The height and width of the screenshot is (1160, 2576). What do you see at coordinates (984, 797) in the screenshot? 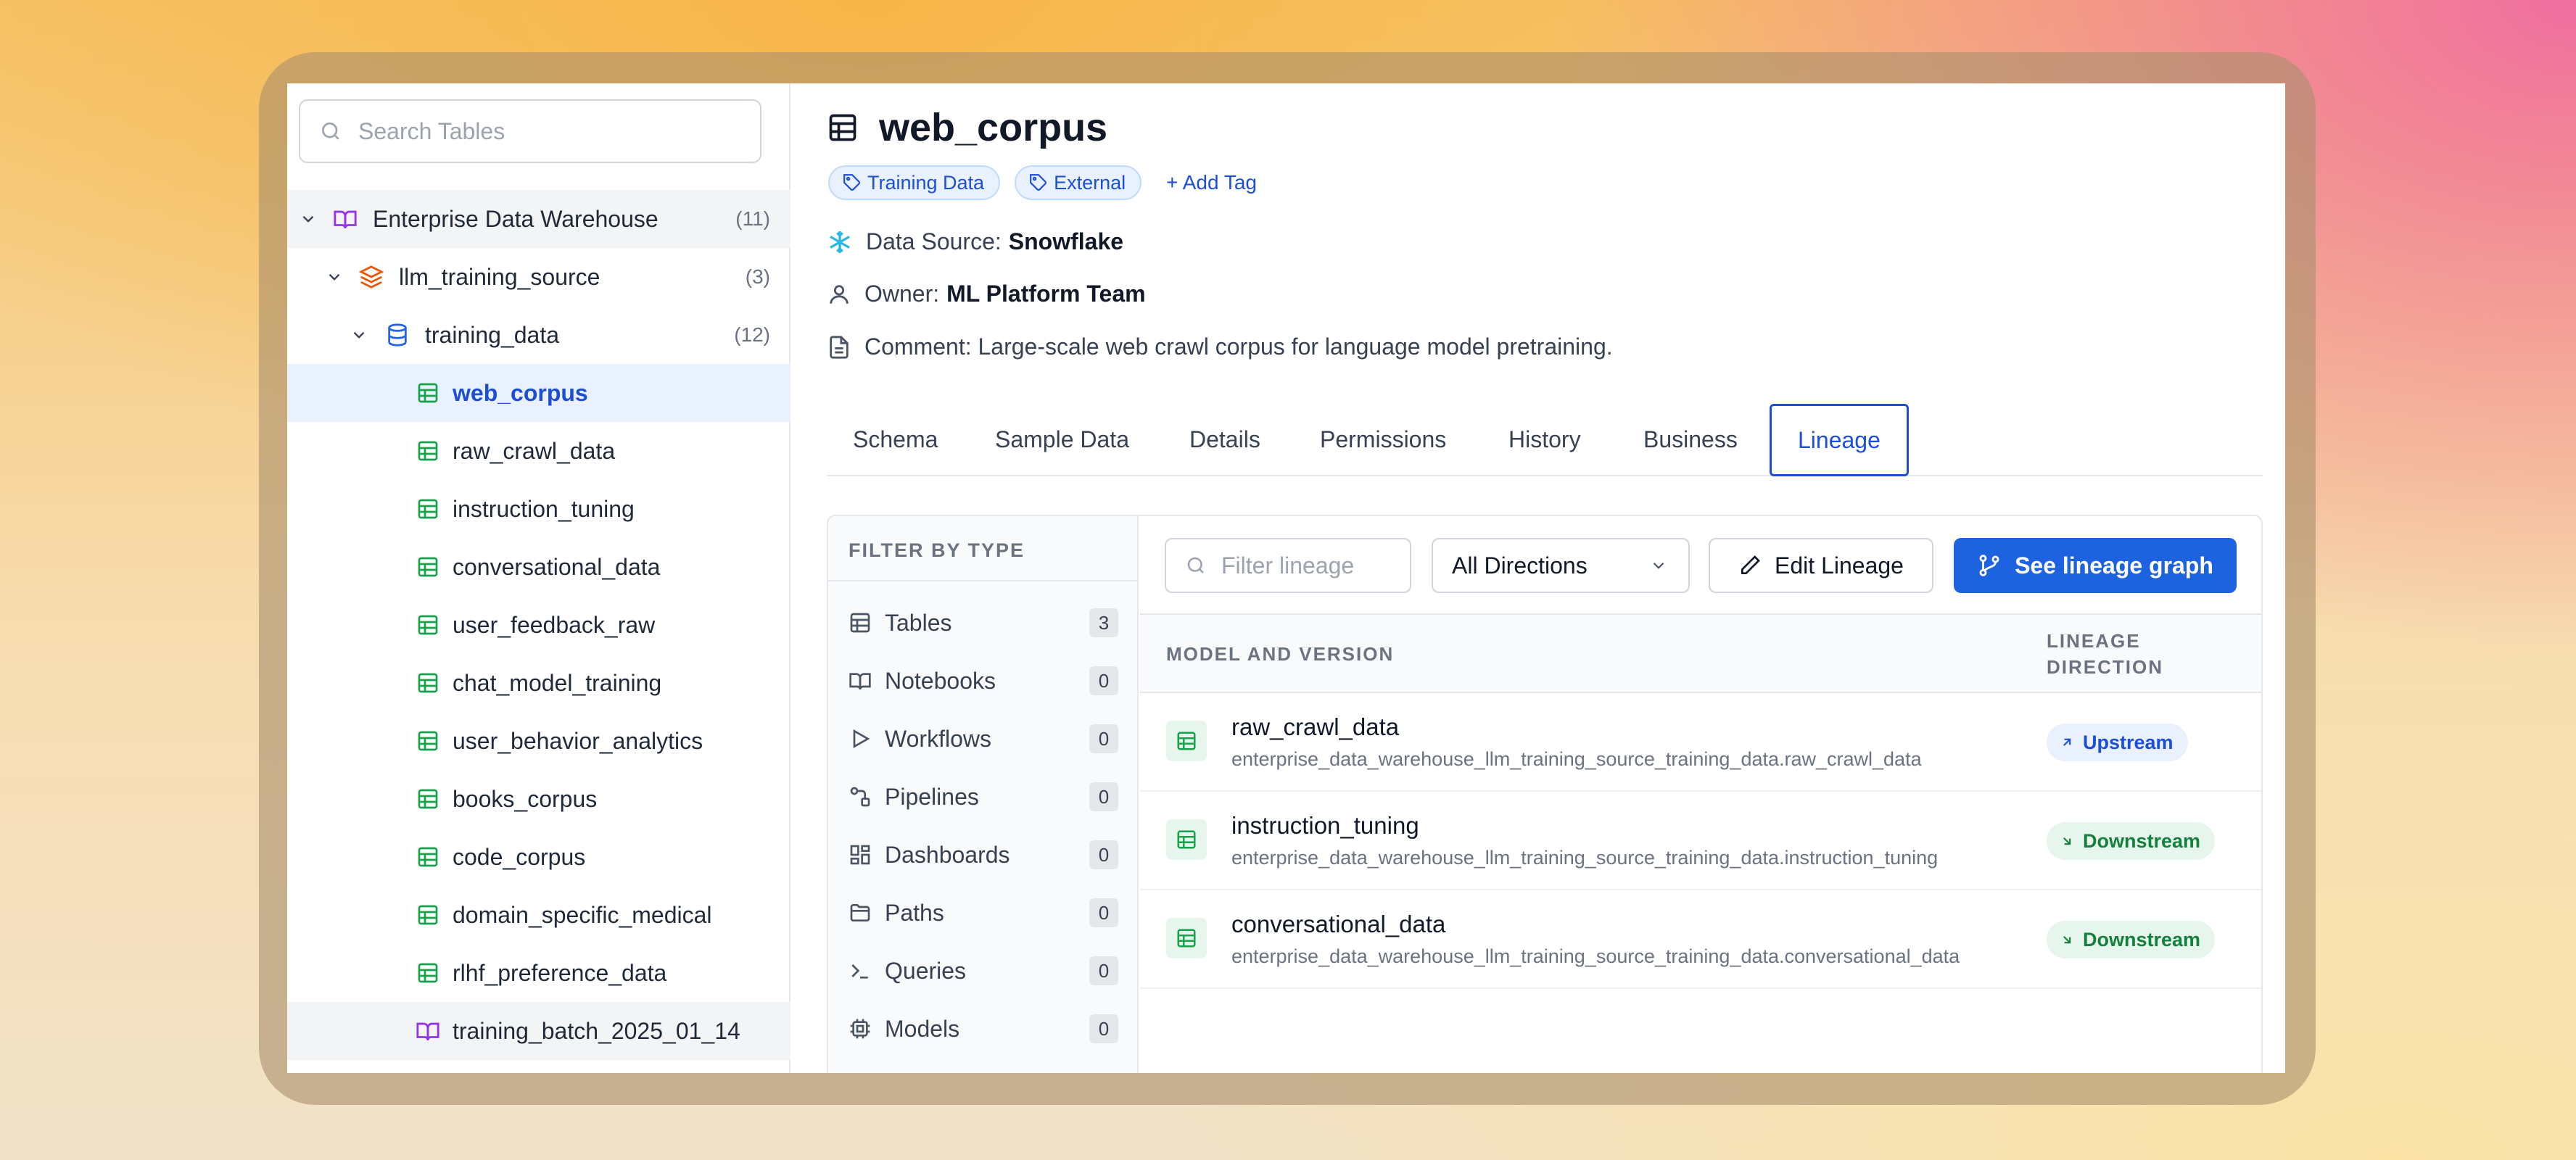
I see `filter-pipelines: Pipelines 0` at bounding box center [984, 797].